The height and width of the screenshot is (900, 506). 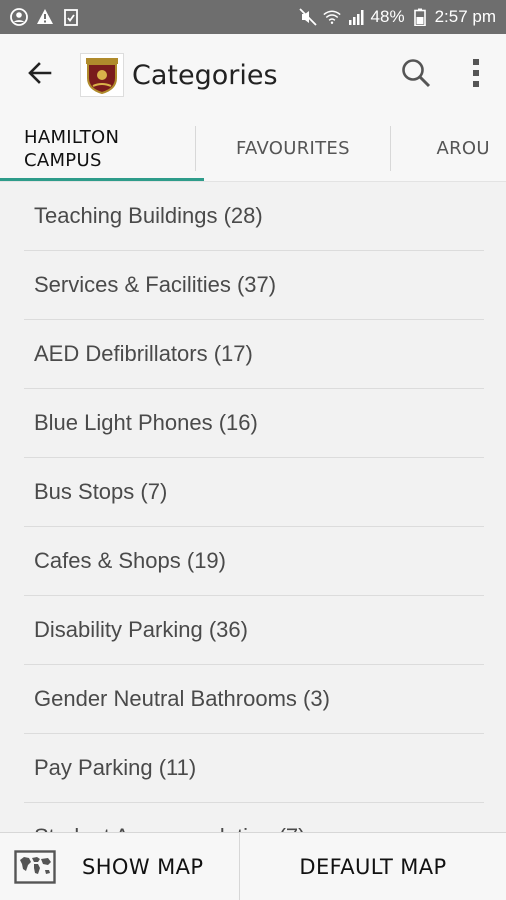 What do you see at coordinates (45, 17) in the screenshot?
I see `warning-icon` at bounding box center [45, 17].